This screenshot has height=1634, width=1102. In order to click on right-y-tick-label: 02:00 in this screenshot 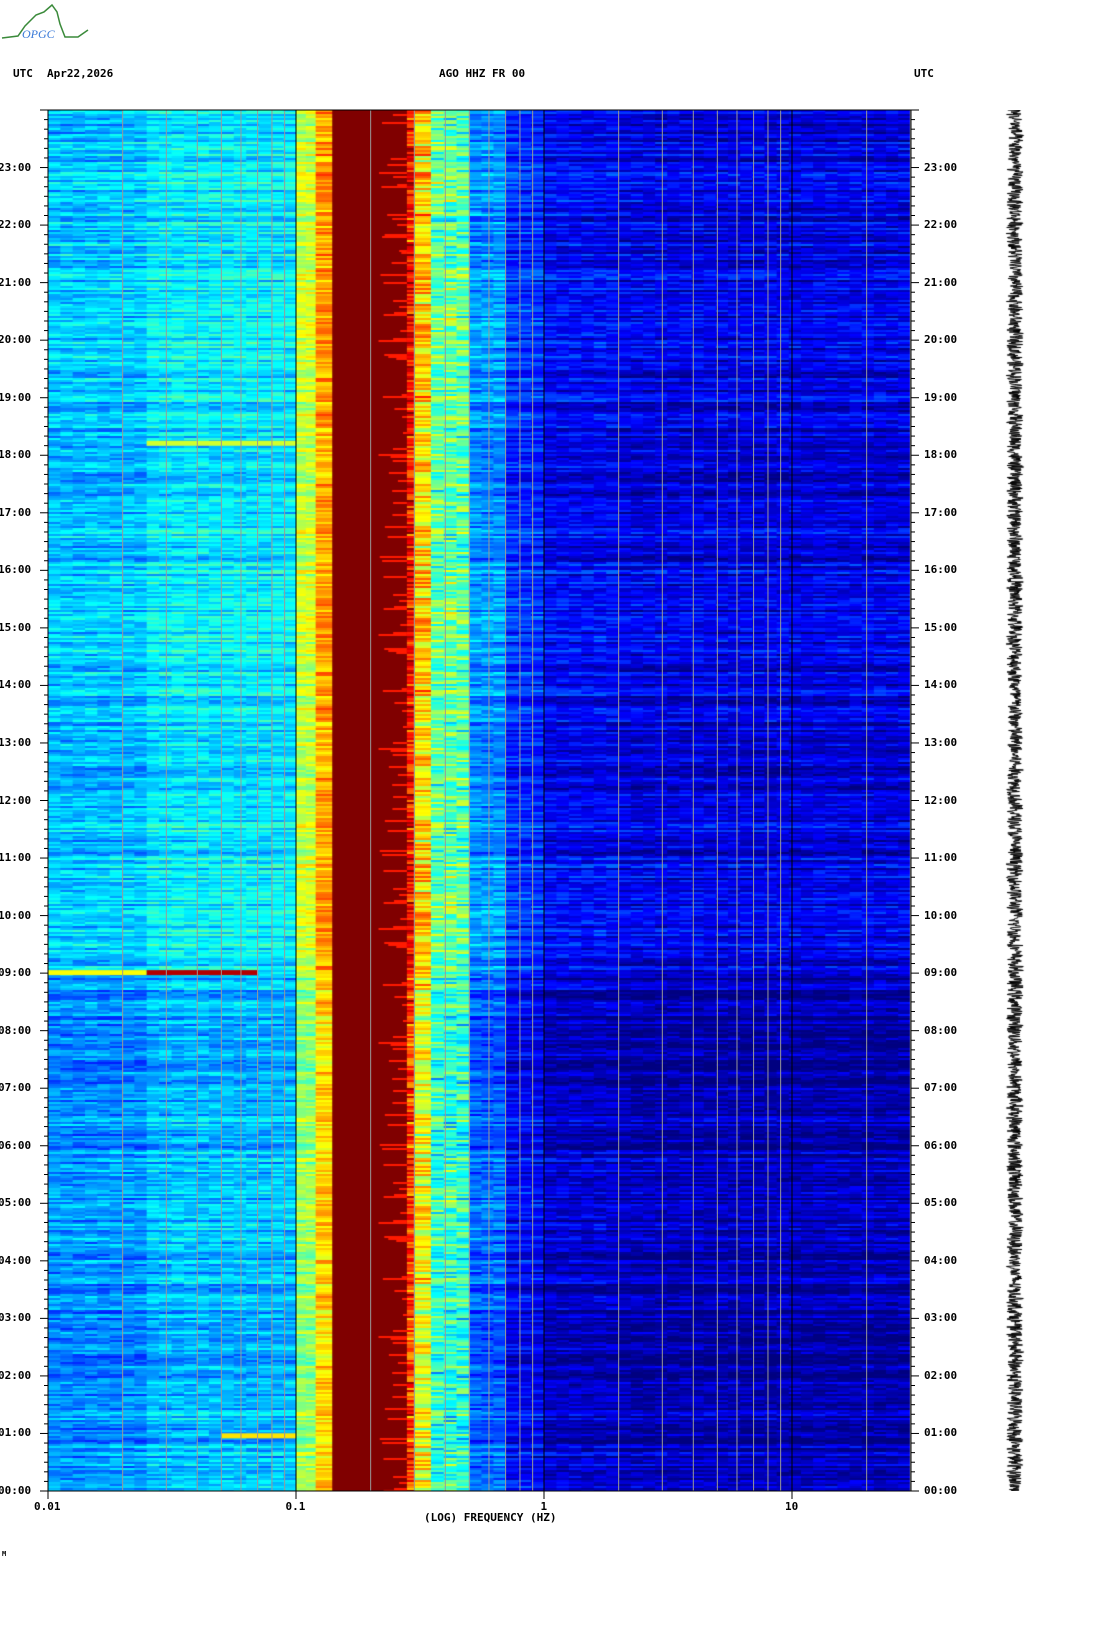, I will do `click(941, 1375)`.